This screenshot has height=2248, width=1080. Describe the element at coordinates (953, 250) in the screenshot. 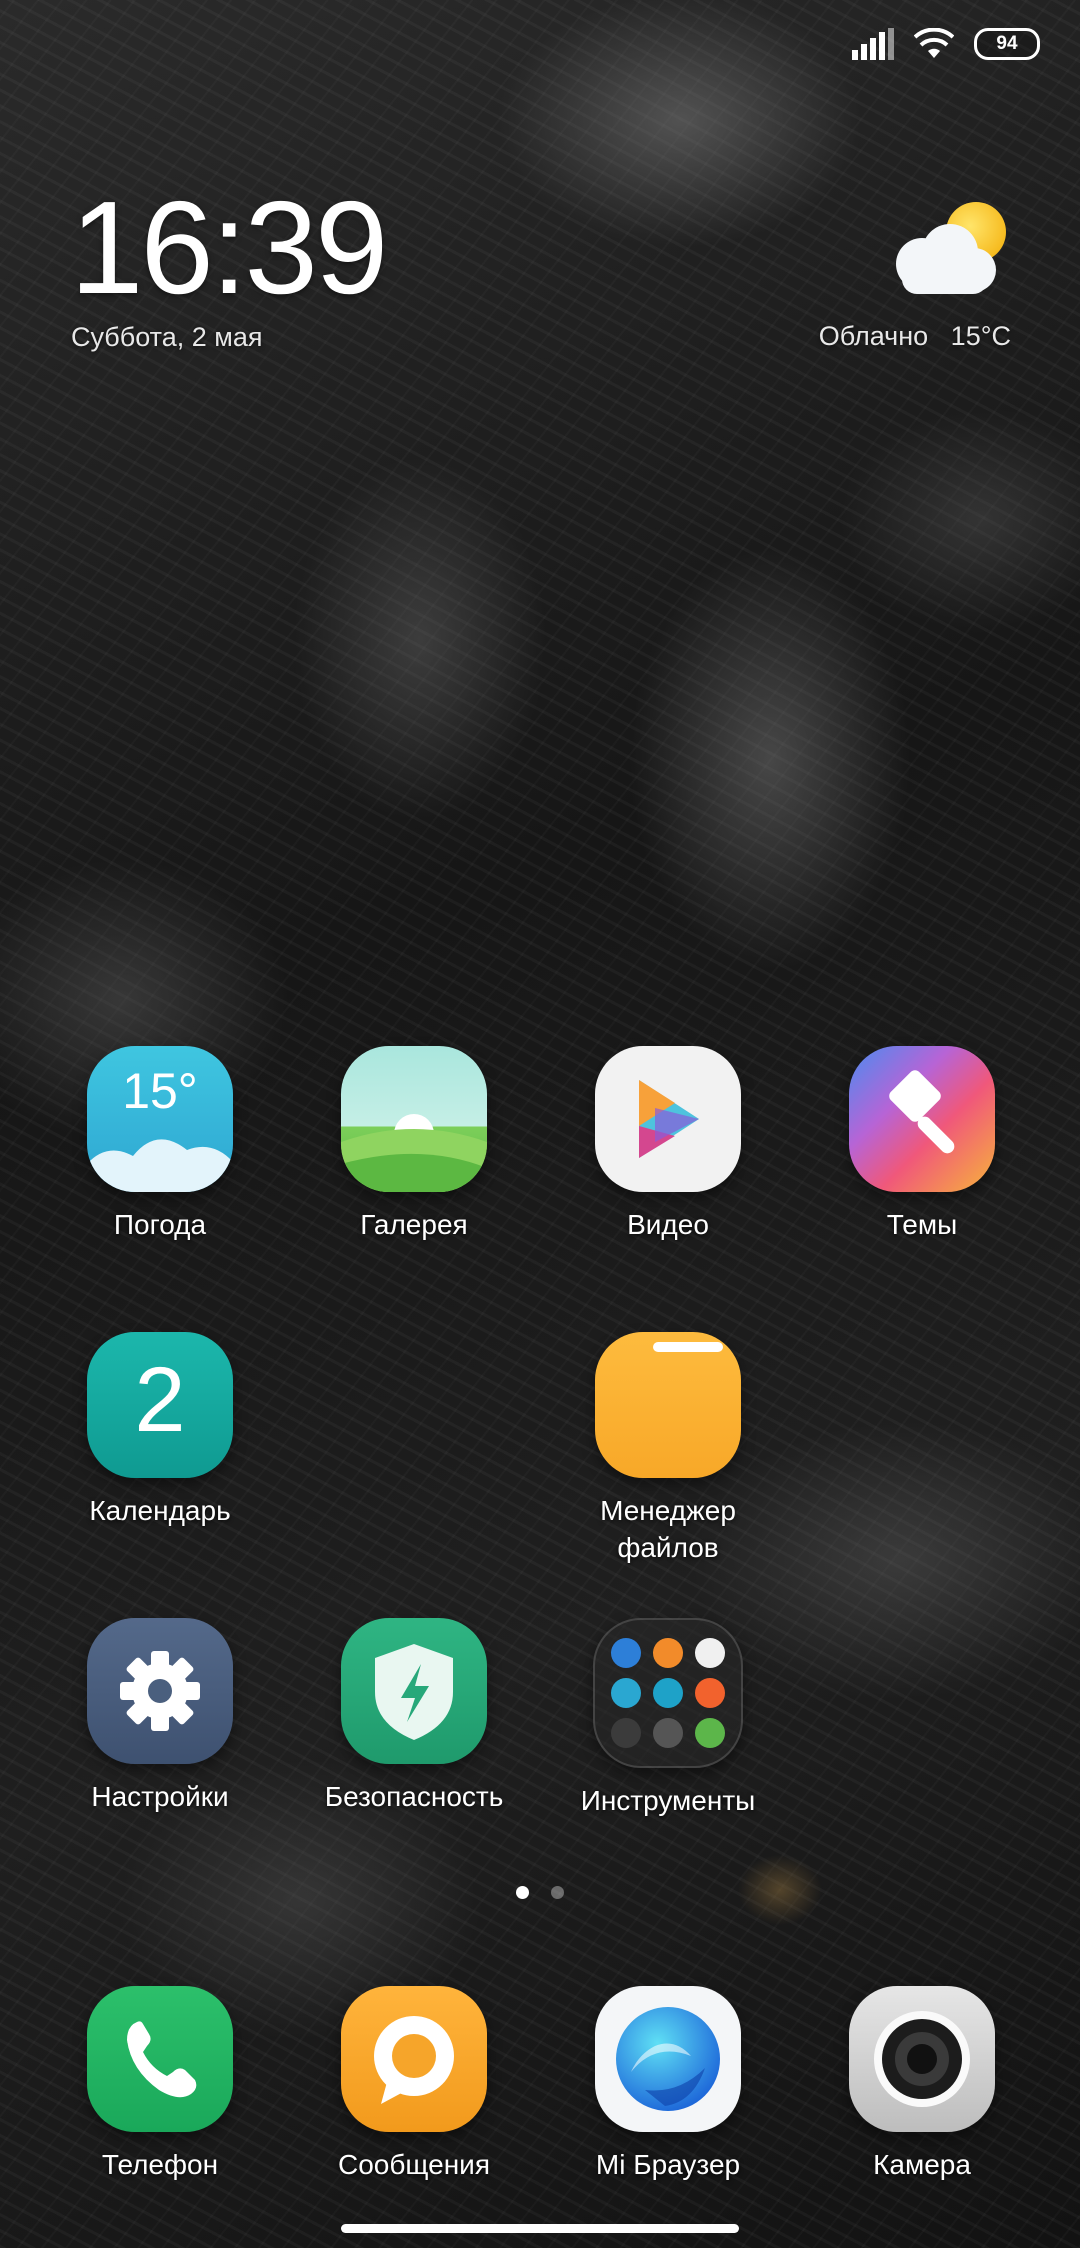

I see `partly-cloudy-icon` at that location.